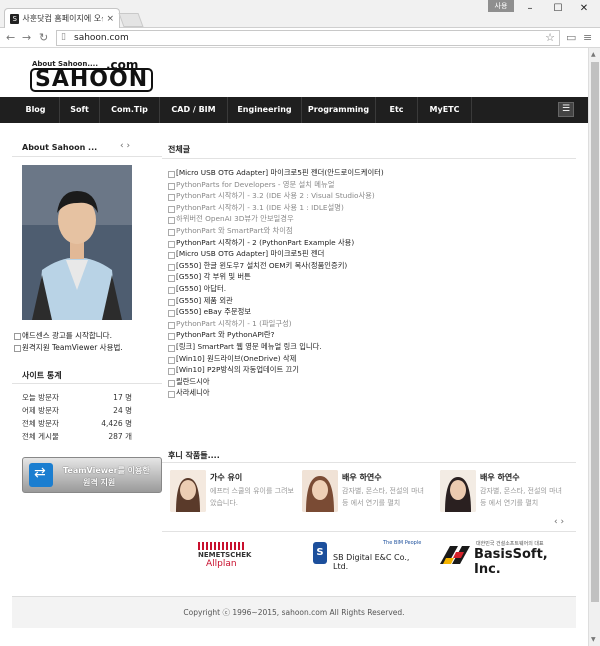 This screenshot has height=646, width=600. Describe the element at coordinates (593, 54) in the screenshot. I see `scroll-up-icon: ▲` at that location.